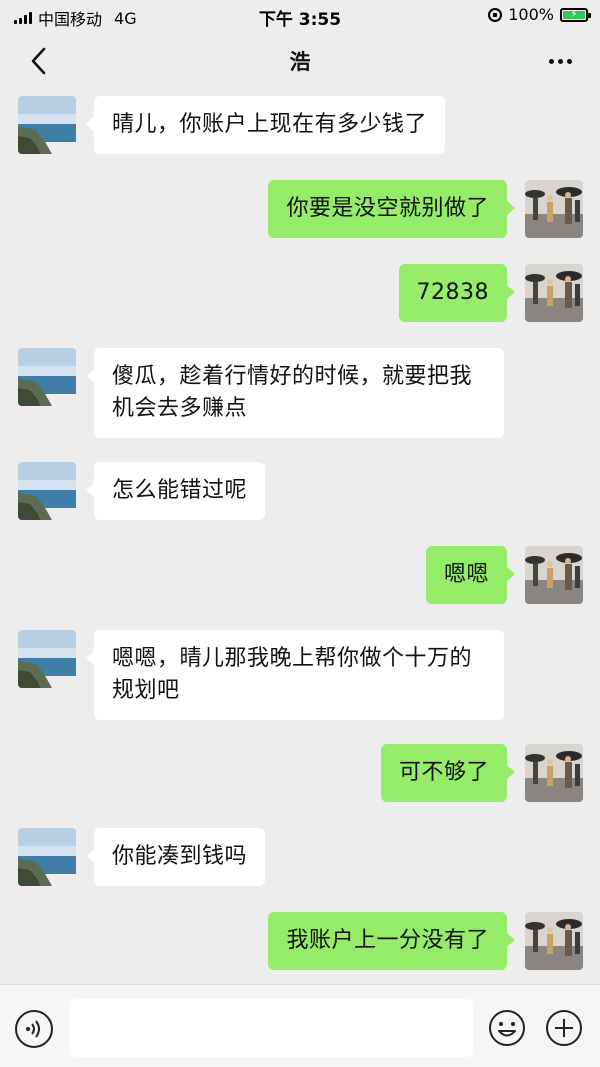 This screenshot has width=600, height=1067. I want to click on message-row: 你能凑到钱吗, so click(142, 857).